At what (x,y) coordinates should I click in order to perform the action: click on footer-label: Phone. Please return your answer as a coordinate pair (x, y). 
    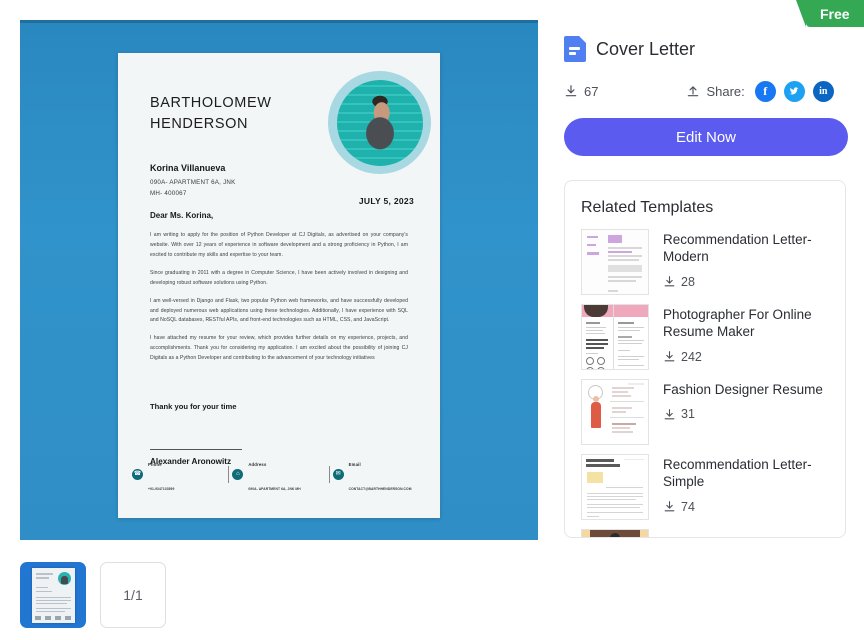
    Looking at the image, I should click on (155, 464).